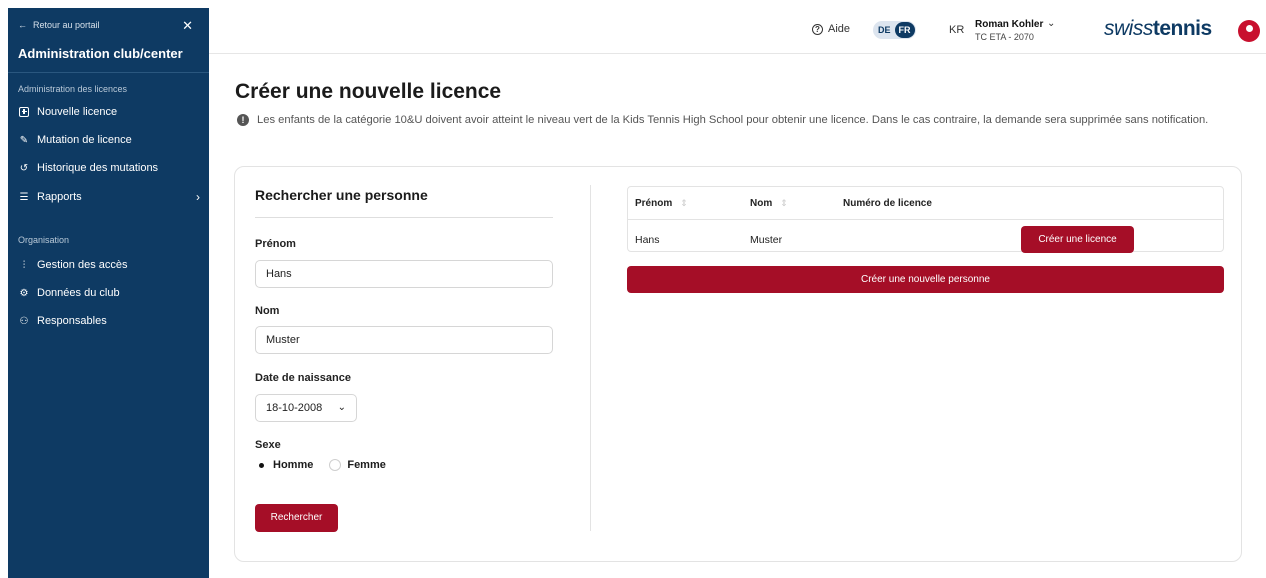 The height and width of the screenshot is (578, 1266). What do you see at coordinates (647, 240) in the screenshot?
I see `cell-first-name: Hans` at bounding box center [647, 240].